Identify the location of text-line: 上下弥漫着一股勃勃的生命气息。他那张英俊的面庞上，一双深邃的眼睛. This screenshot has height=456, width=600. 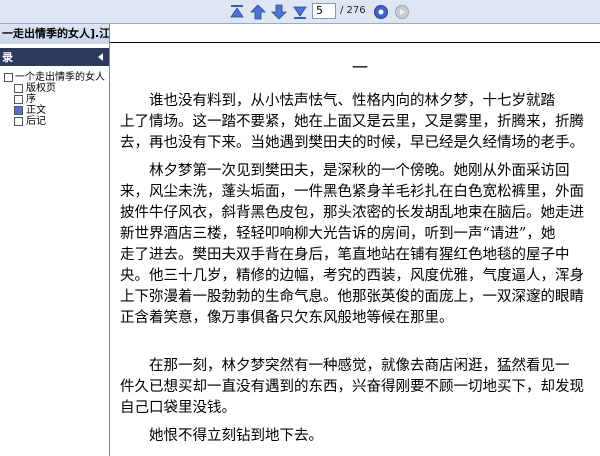
(352, 297).